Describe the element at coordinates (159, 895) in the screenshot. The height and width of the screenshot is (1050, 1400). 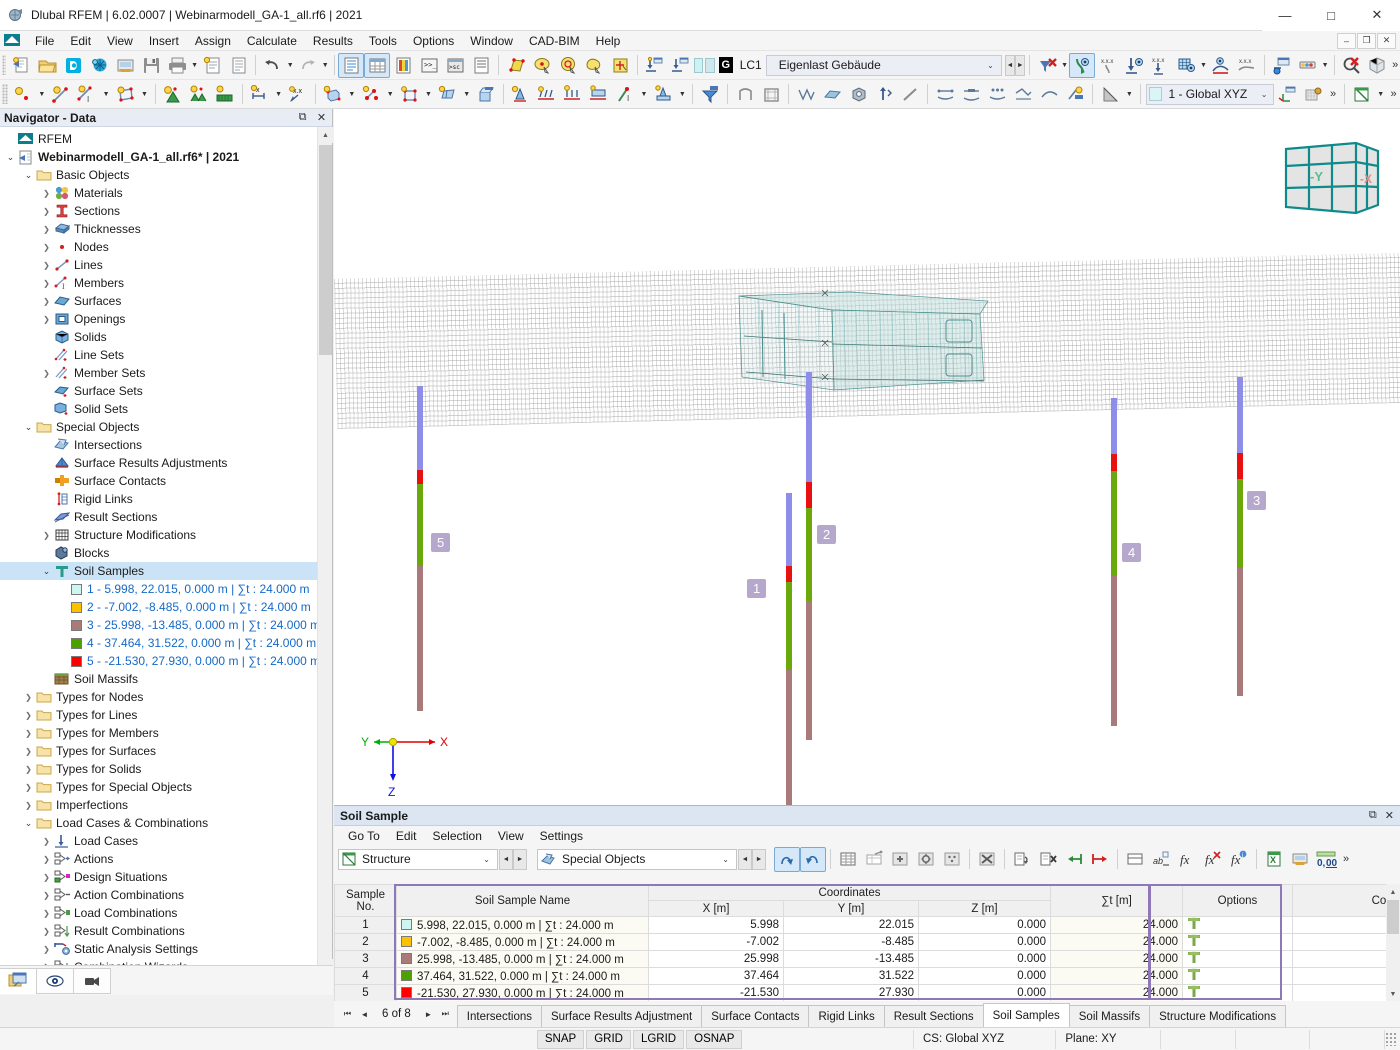
I see `tree-node-action-combinations: ❯ Action Combinations` at that location.